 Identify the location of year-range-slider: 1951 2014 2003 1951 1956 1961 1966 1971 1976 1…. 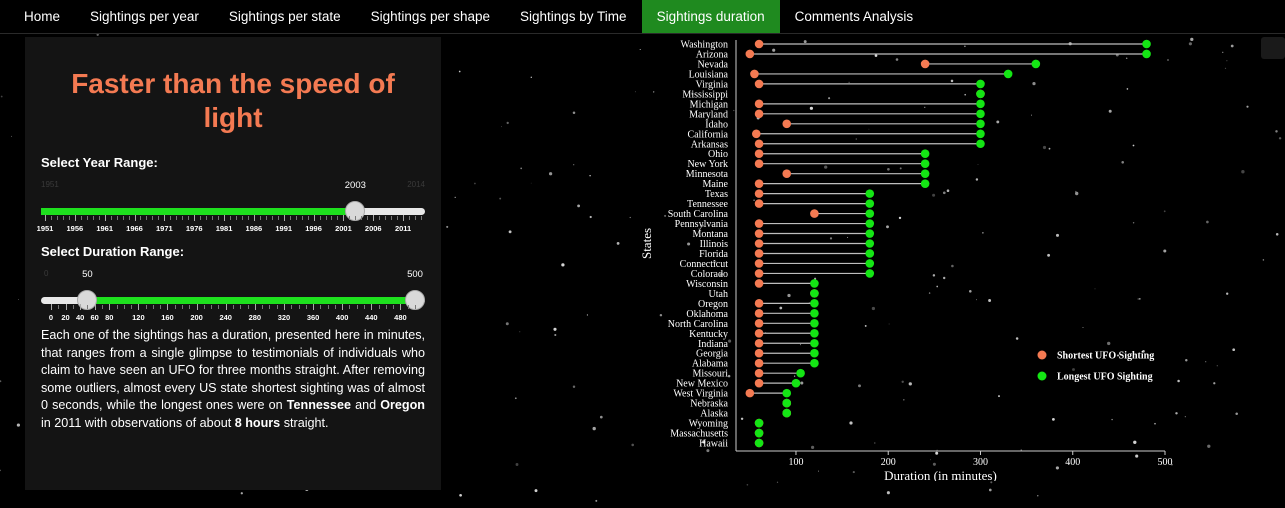
(231, 201).